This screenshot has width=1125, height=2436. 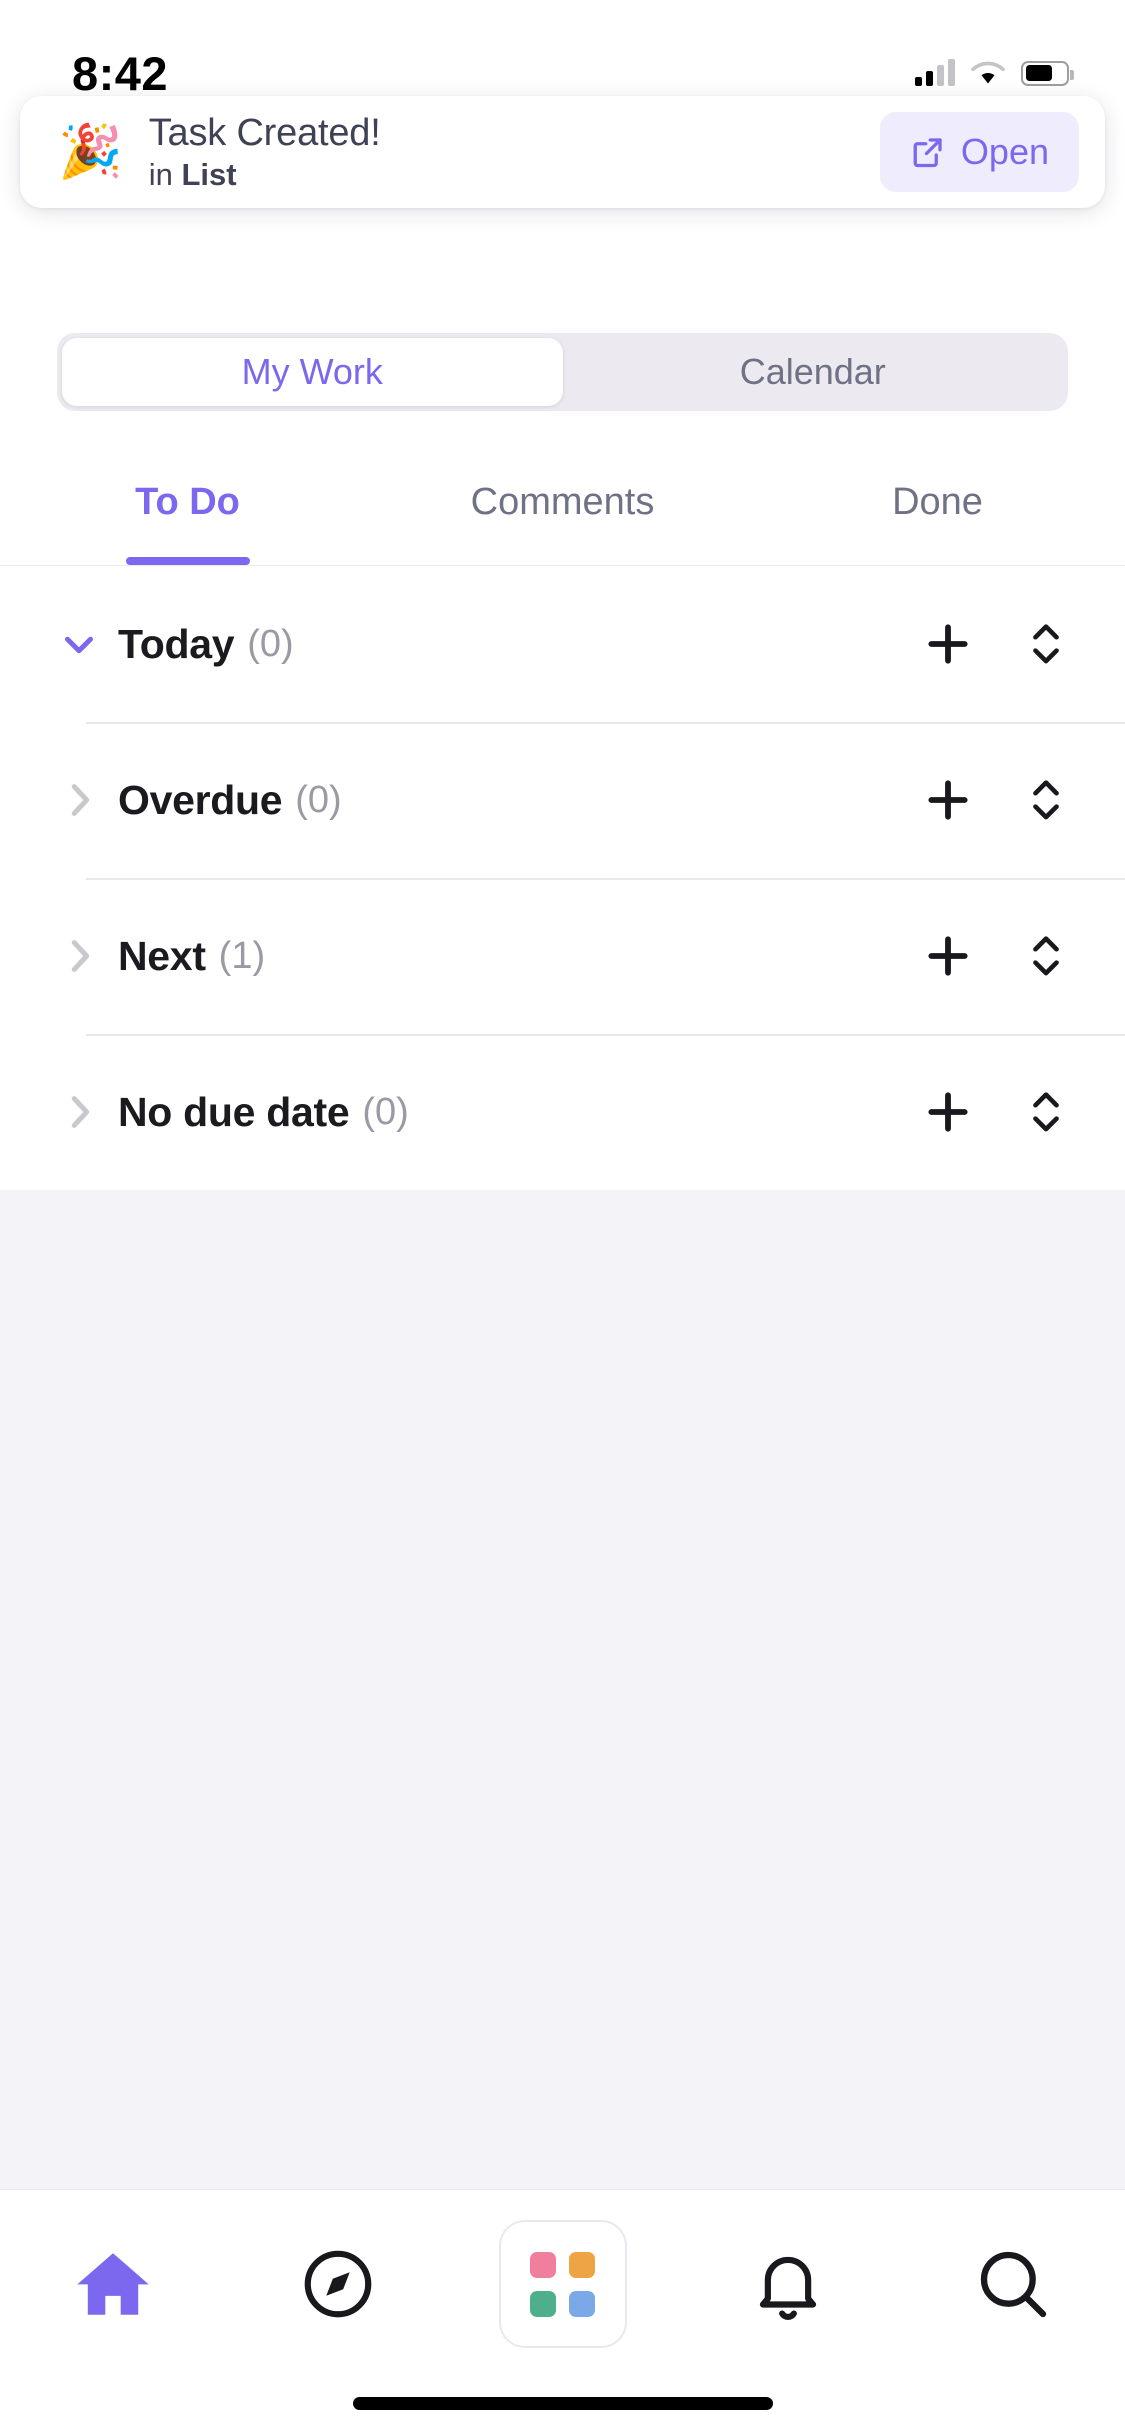 I want to click on party-popper-emoji: 🎉, so click(x=90, y=152).